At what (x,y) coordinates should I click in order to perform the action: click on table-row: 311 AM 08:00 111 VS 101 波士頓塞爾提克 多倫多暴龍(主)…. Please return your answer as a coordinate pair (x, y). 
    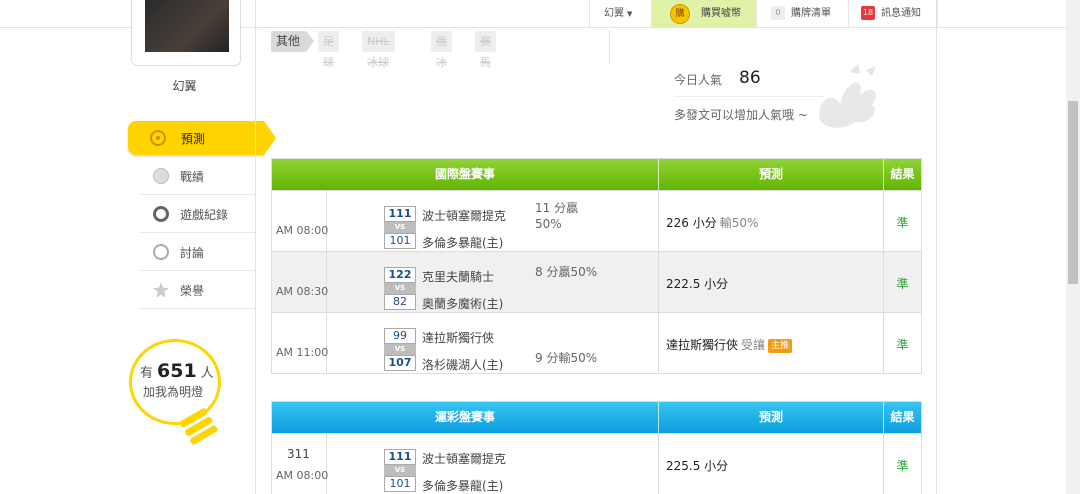
    Looking at the image, I should click on (596, 463).